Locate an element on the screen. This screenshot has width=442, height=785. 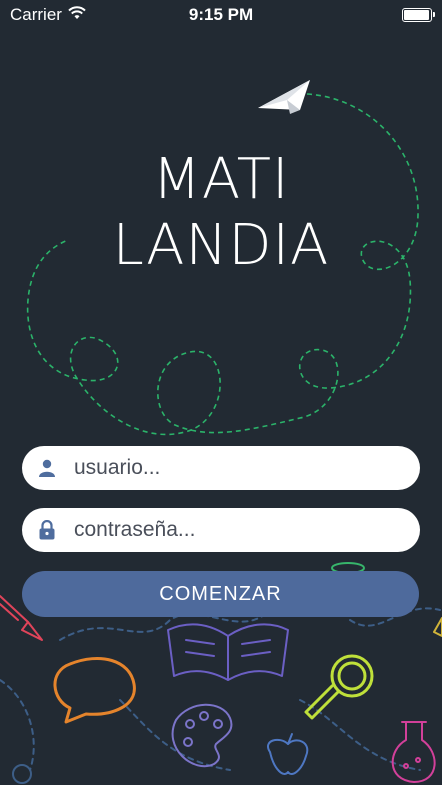
wifi-icon is located at coordinates (77, 15).